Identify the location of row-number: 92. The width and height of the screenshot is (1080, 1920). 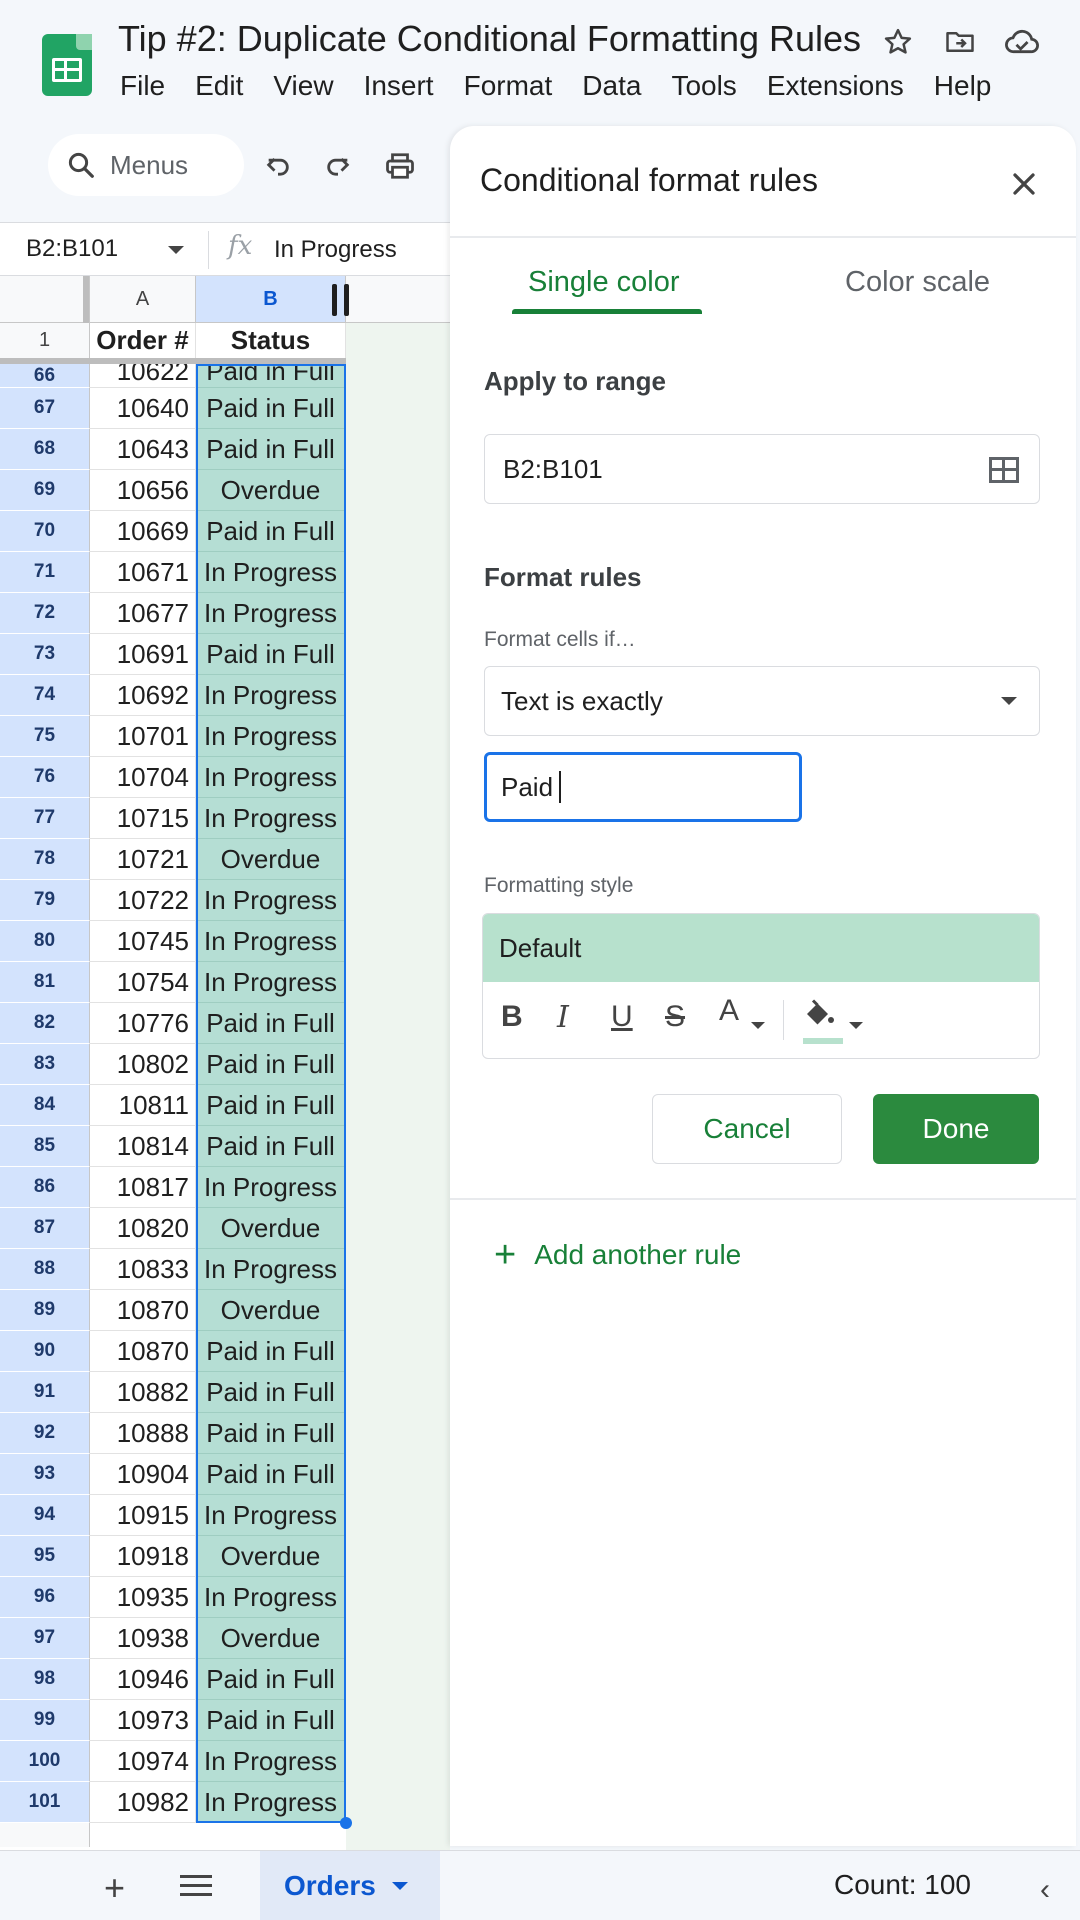
(45, 1433).